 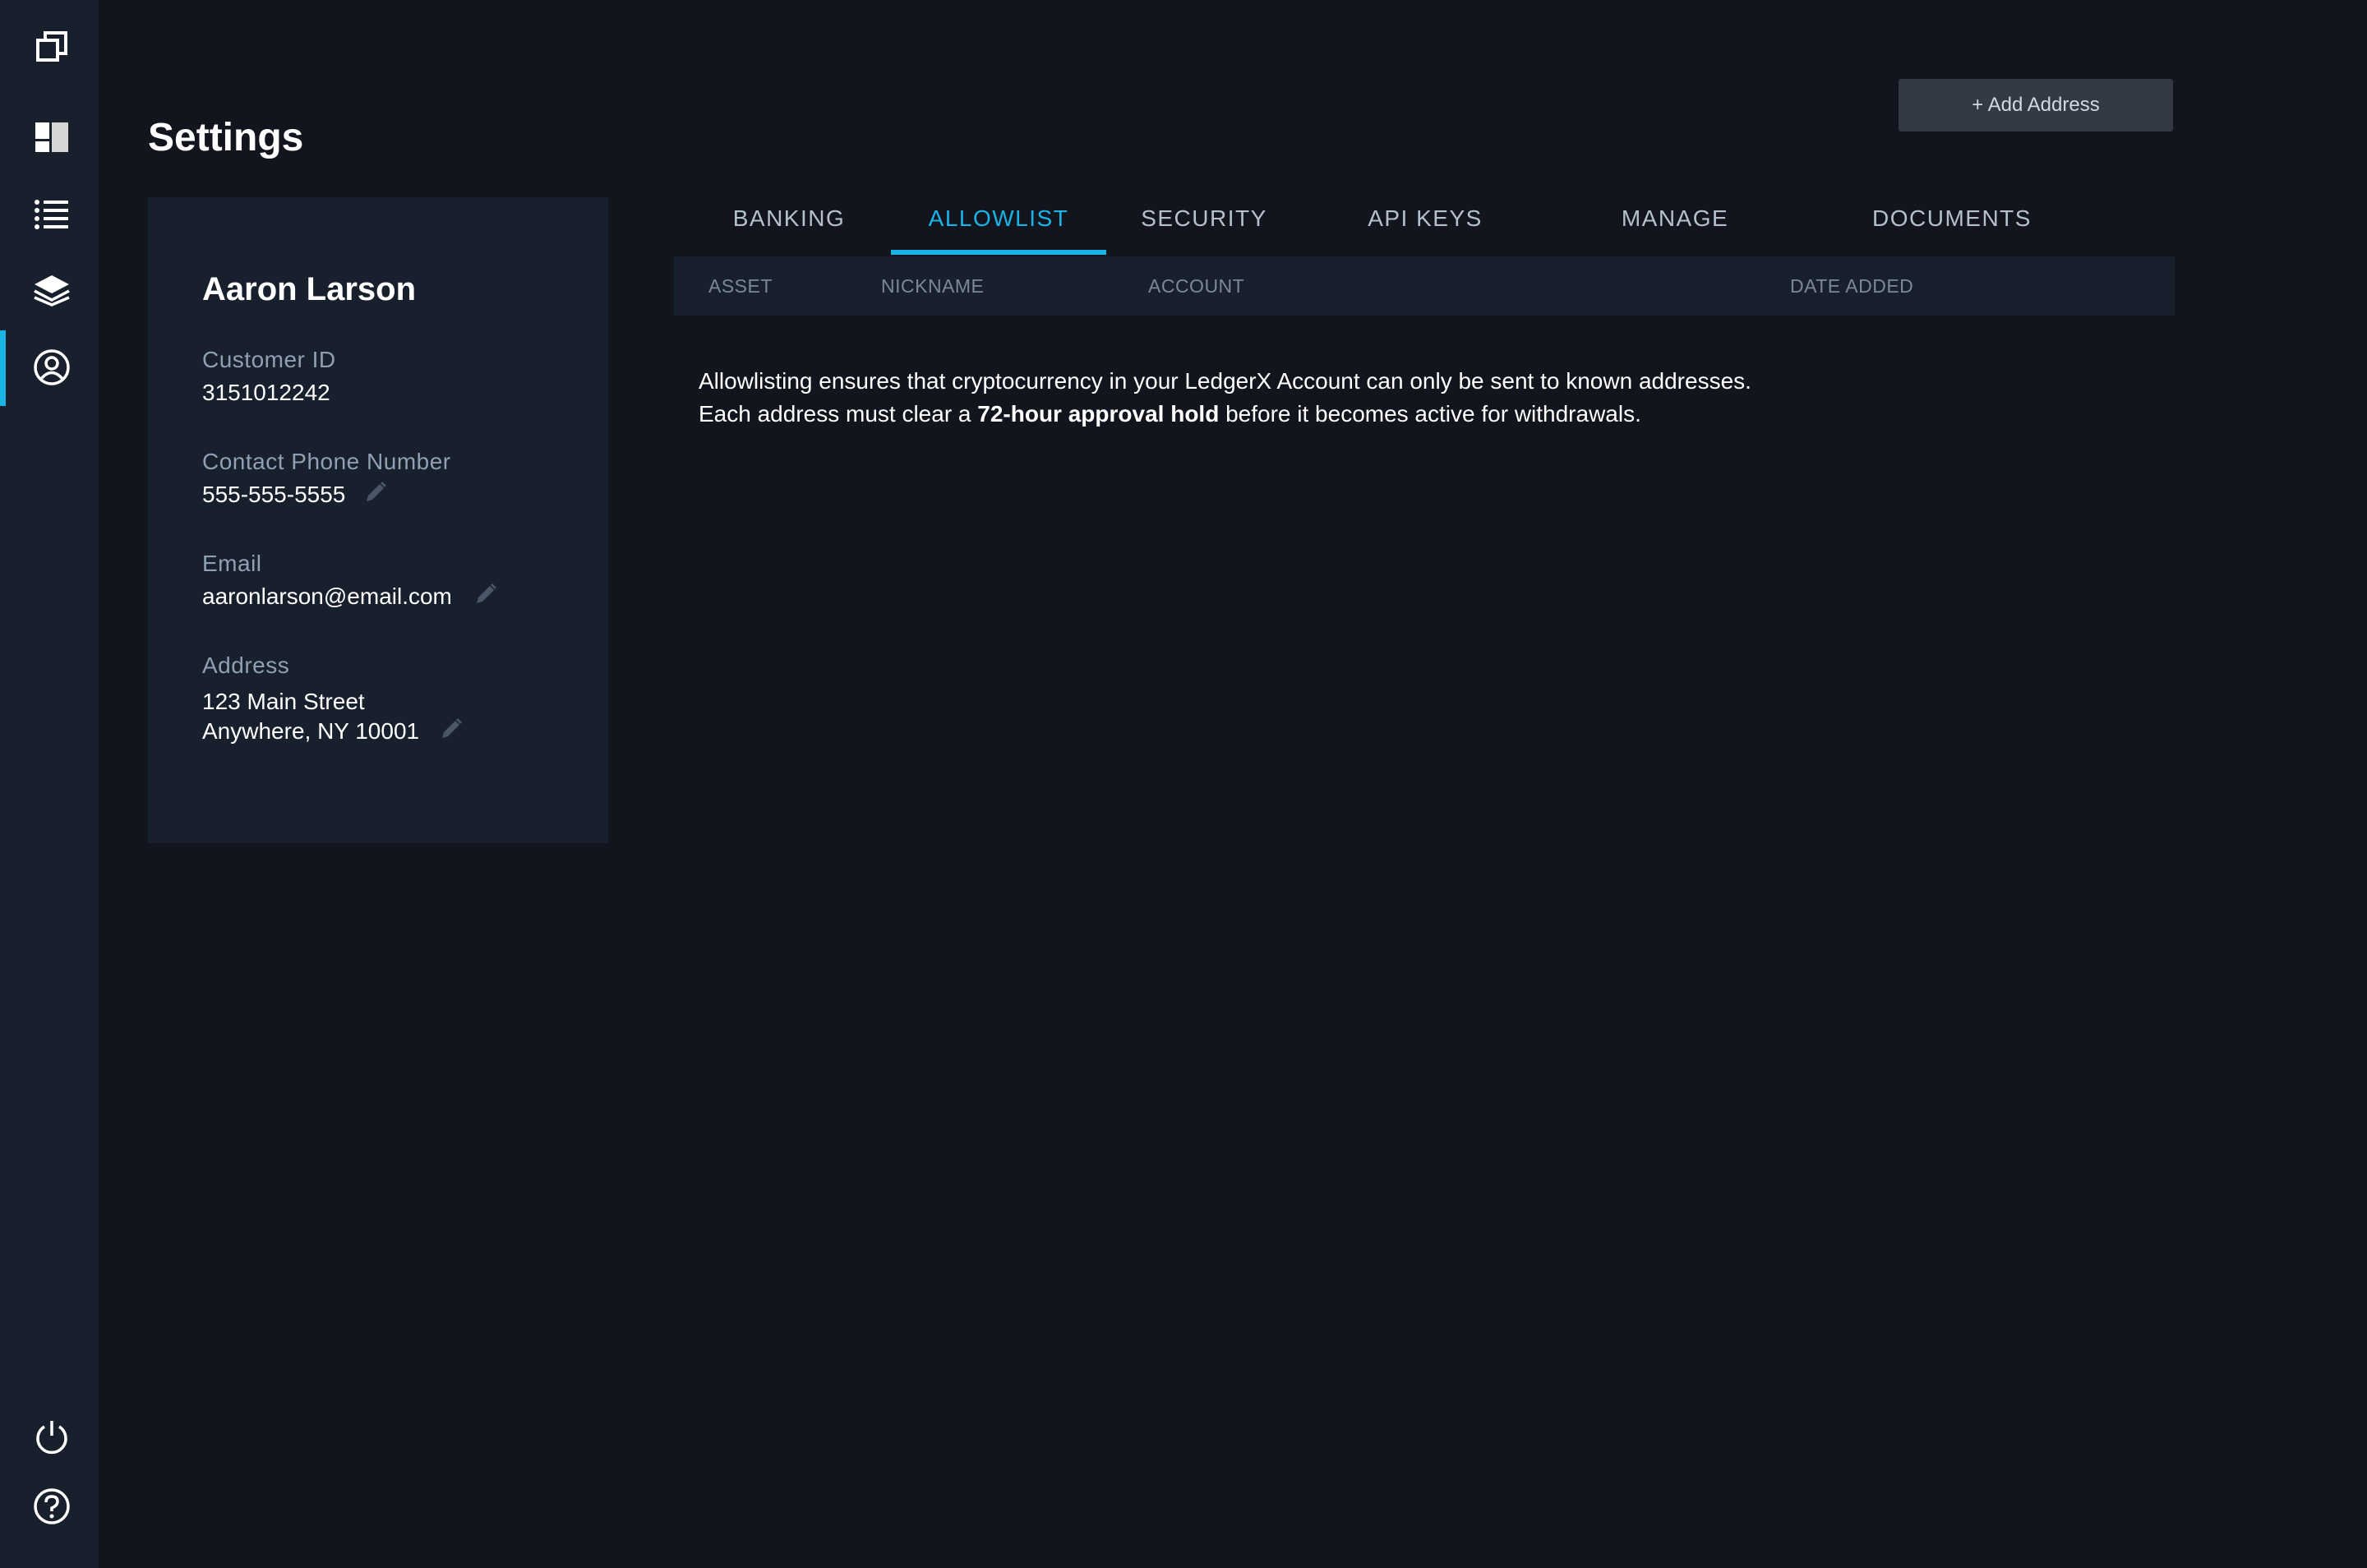 What do you see at coordinates (246, 665) in the screenshot?
I see `address-label: Address` at bounding box center [246, 665].